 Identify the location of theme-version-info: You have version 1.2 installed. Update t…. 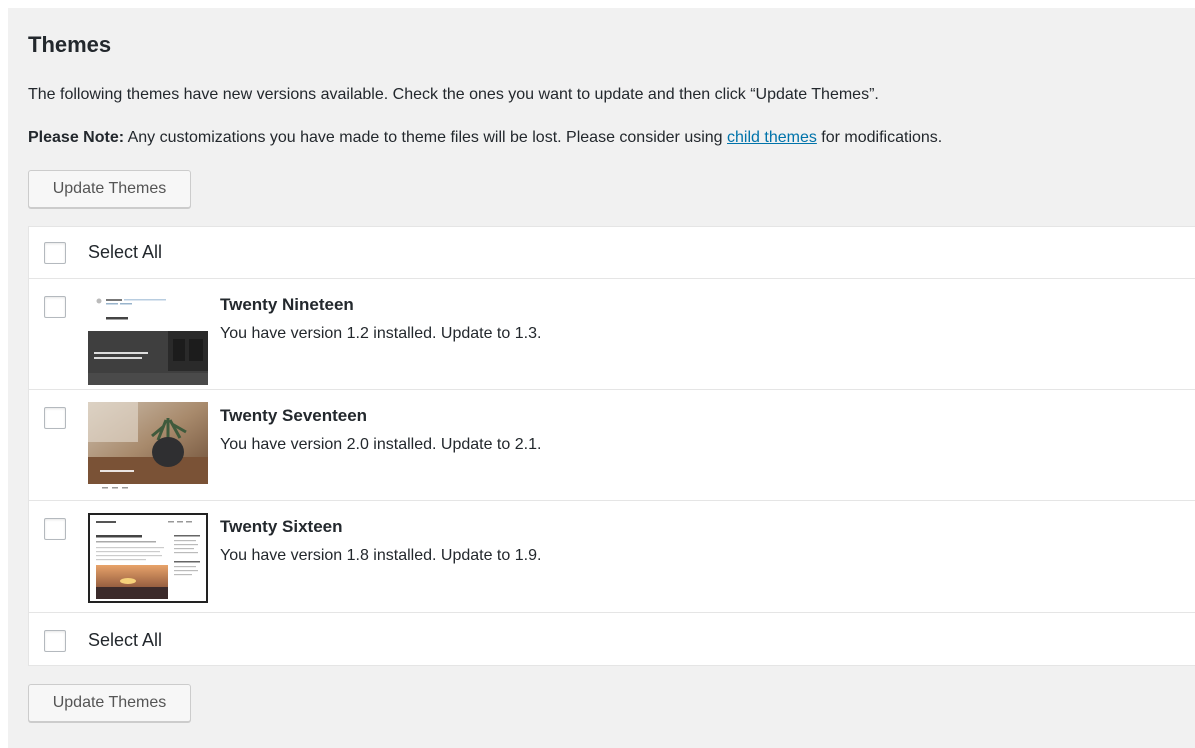
(381, 333).